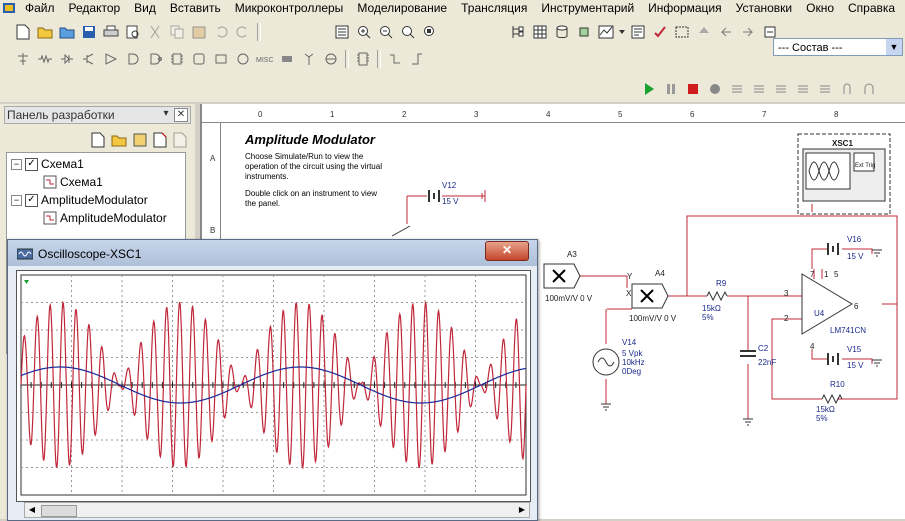  I want to click on step-out-icon, so click(781, 89).